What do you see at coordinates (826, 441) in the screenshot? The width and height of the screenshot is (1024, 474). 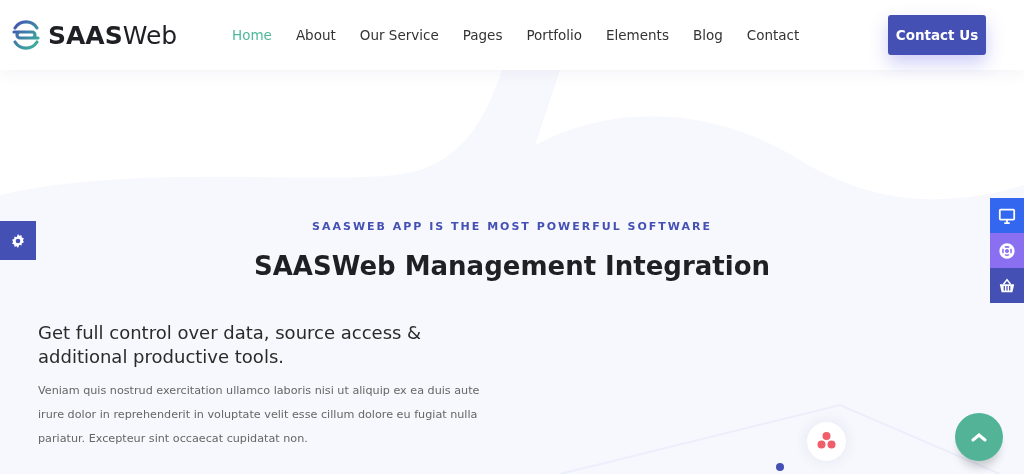 I see `three-dots-logo-icon` at bounding box center [826, 441].